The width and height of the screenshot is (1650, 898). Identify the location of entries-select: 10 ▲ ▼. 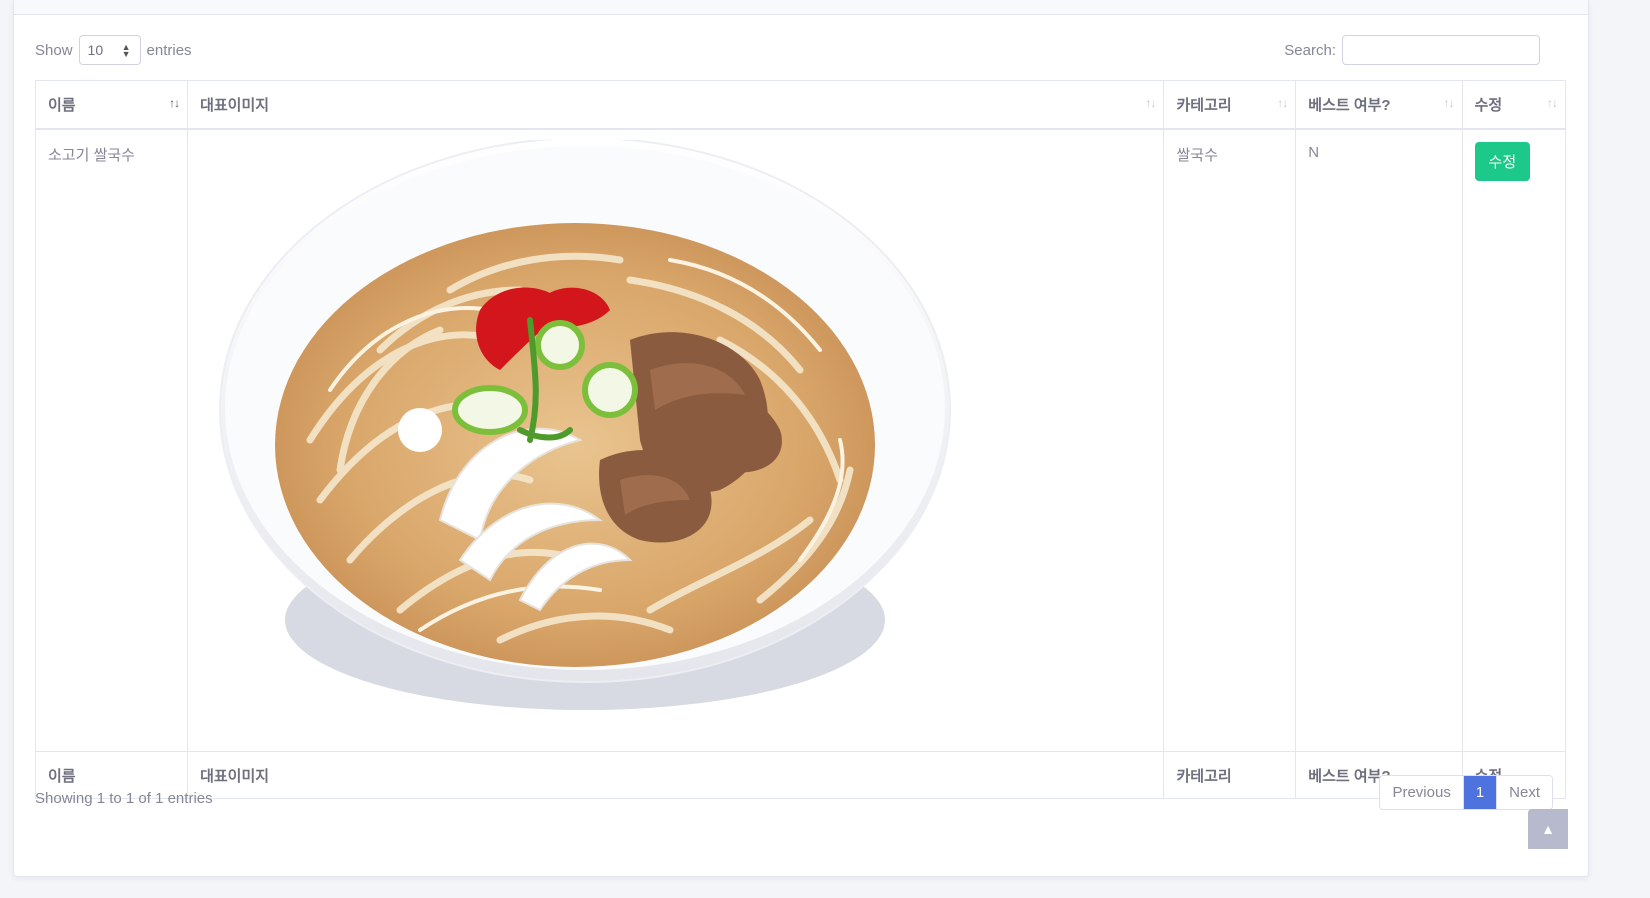
(109, 50).